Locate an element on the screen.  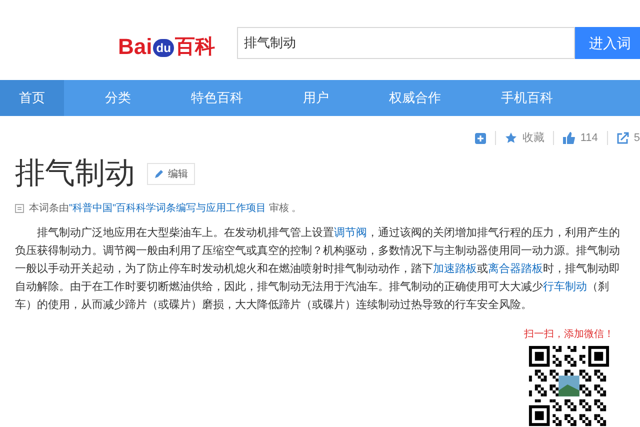
share-icon is located at coordinates (622, 138).